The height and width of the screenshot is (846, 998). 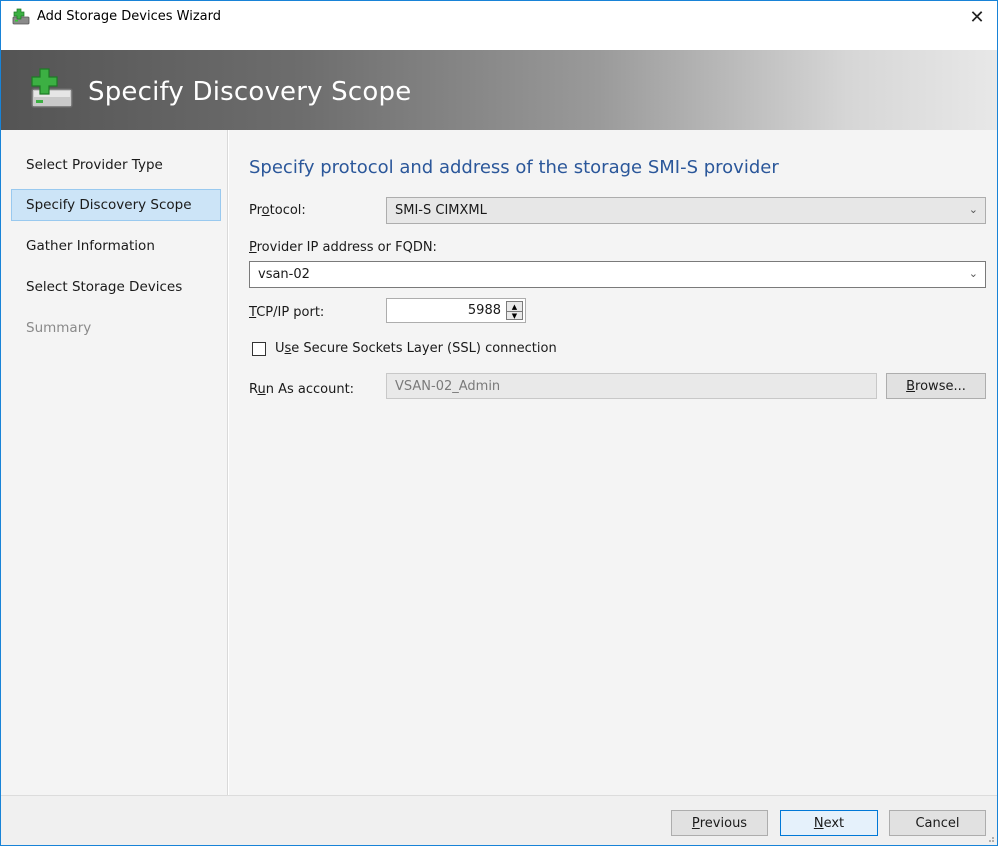 I want to click on provider-address-value: vsan-02, so click(x=284, y=274).